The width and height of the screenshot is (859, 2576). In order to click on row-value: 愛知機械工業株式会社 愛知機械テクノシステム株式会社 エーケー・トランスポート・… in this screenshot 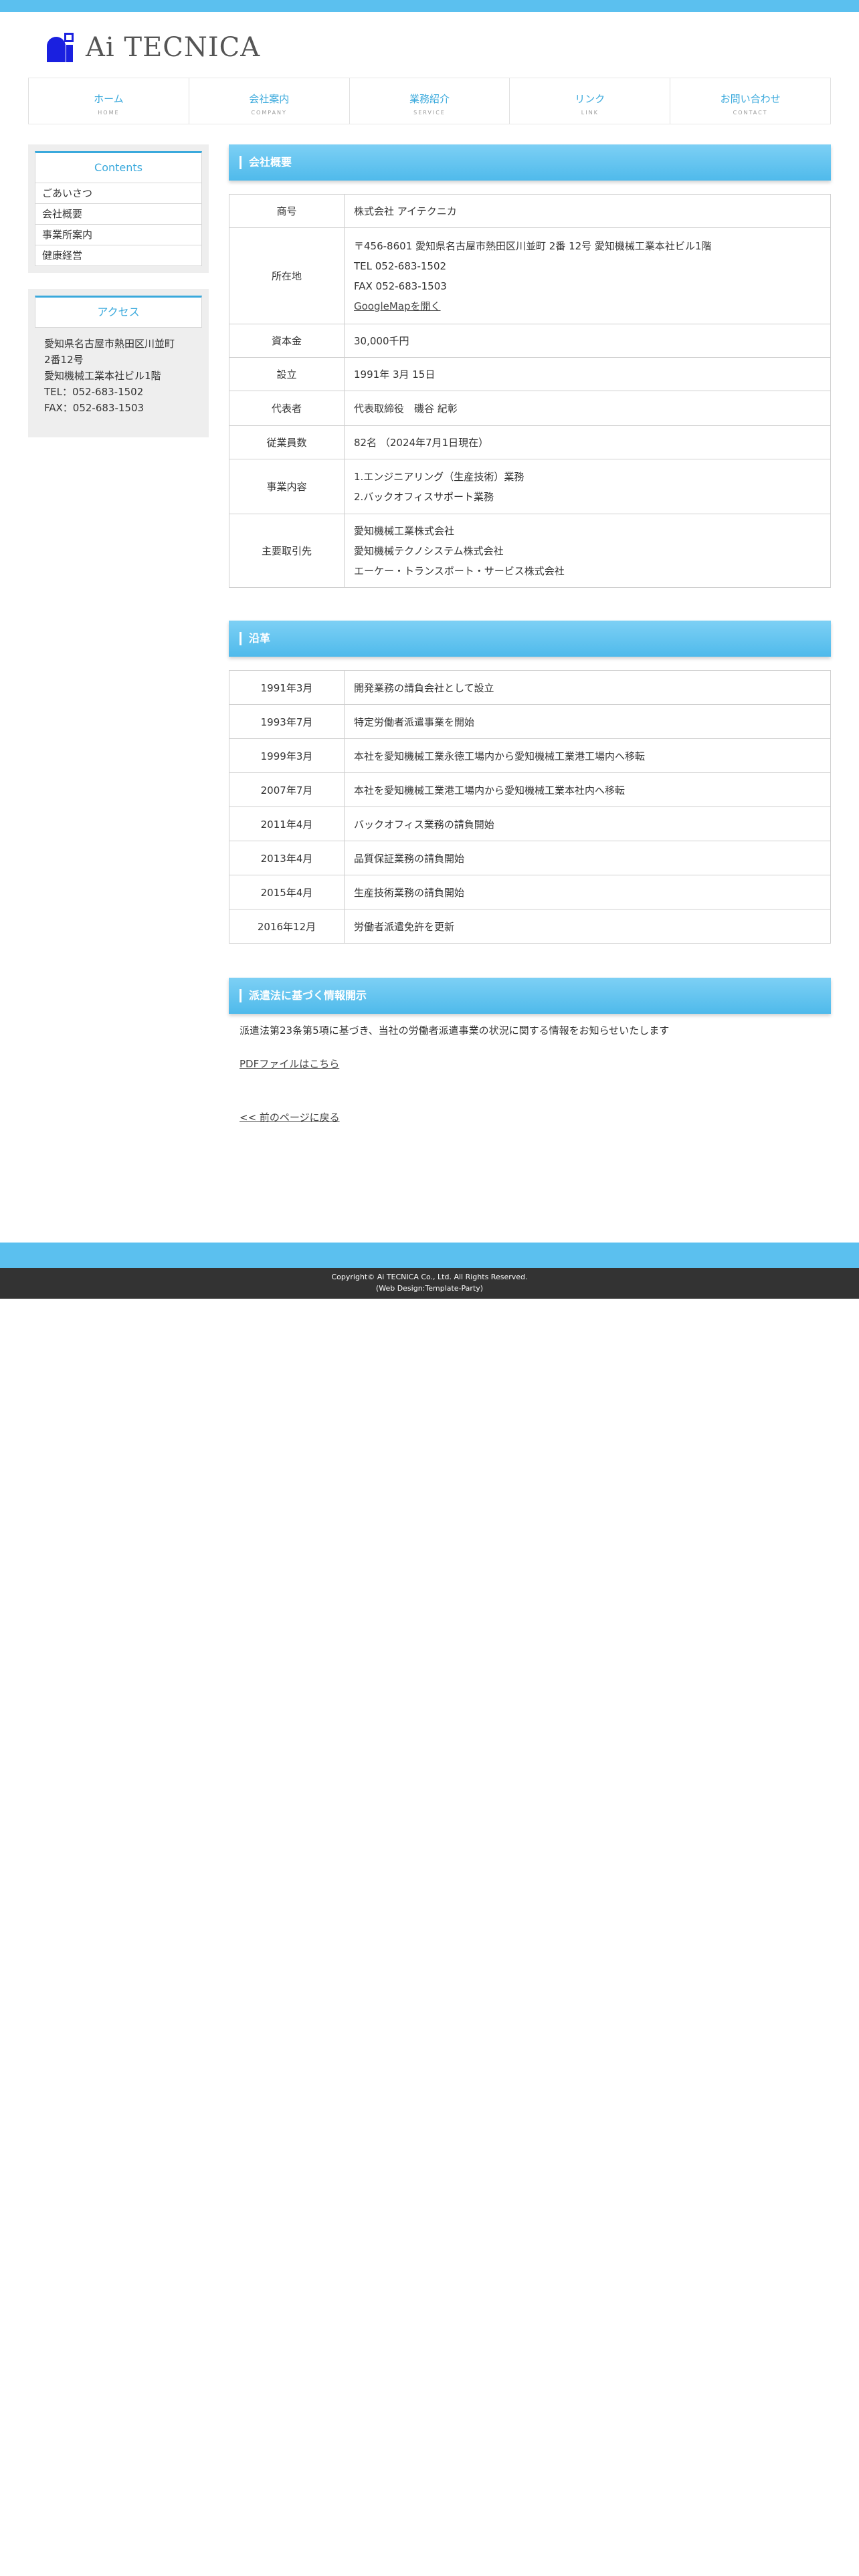, I will do `click(587, 551)`.